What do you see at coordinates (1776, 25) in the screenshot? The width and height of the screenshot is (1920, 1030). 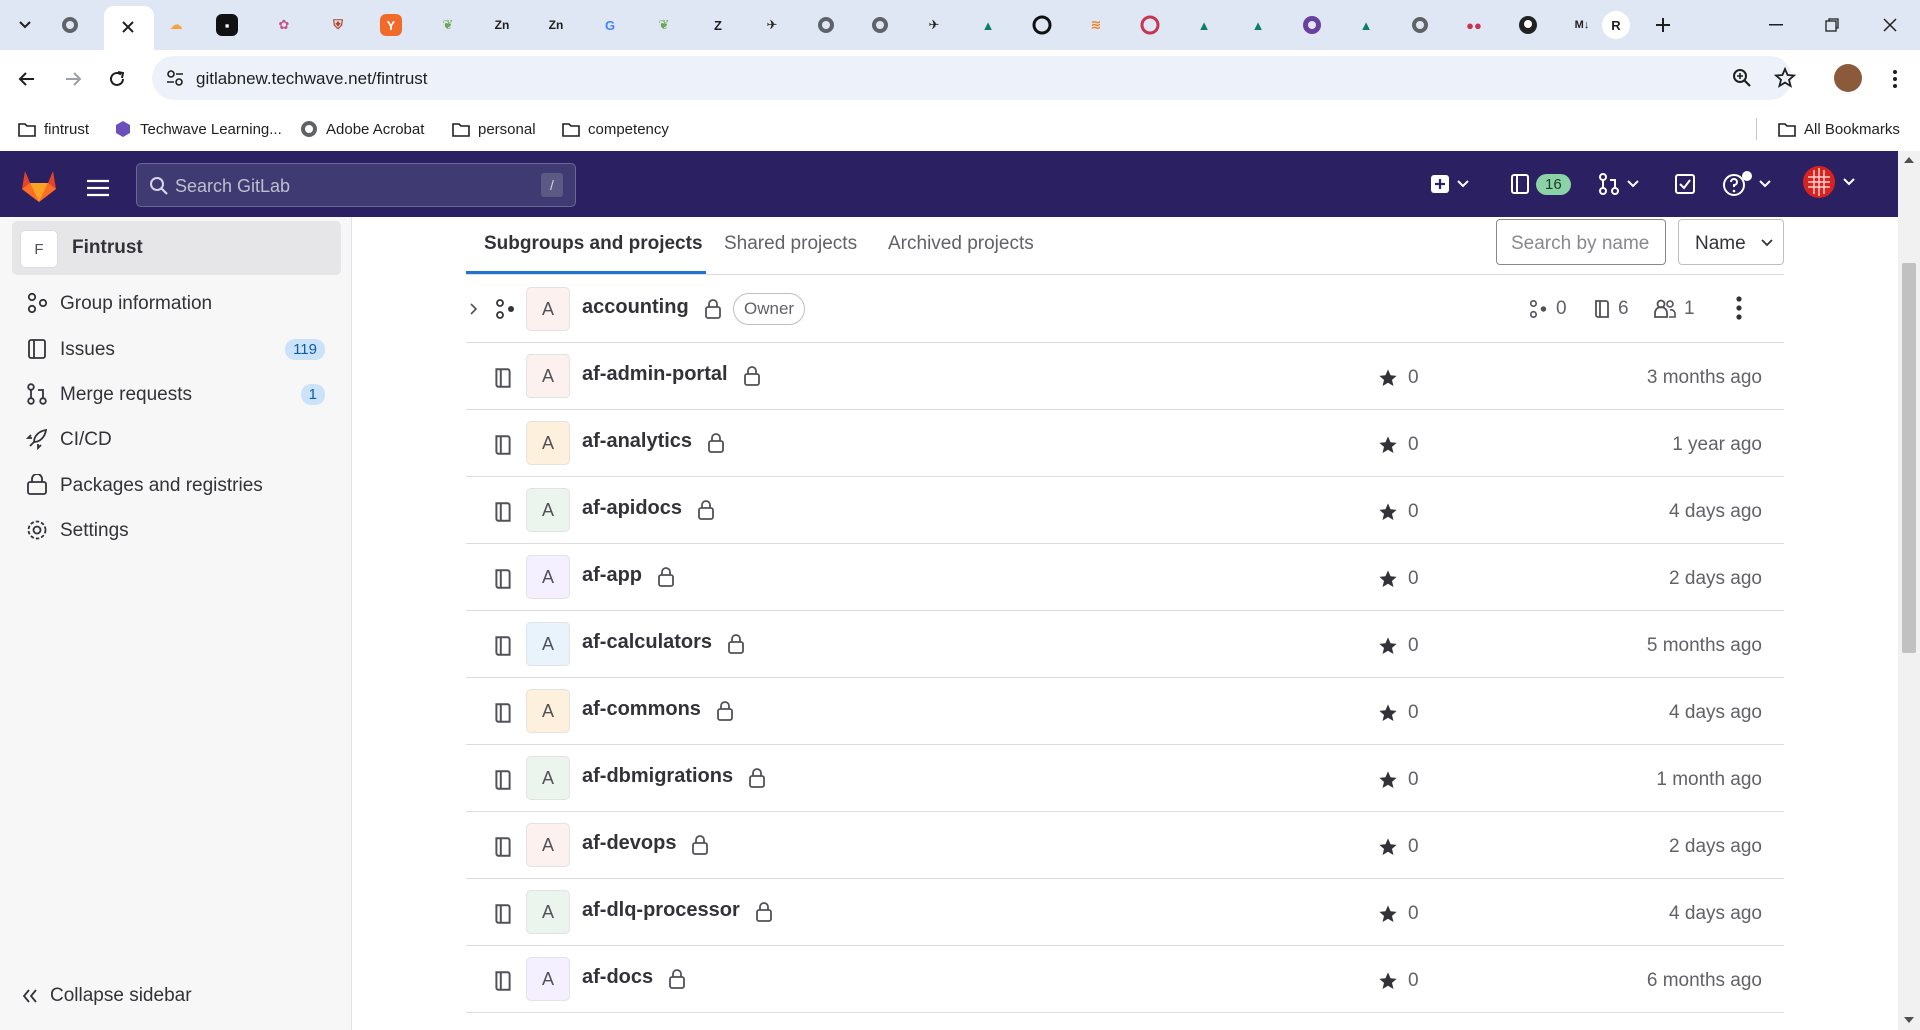 I see `minimize-icon` at bounding box center [1776, 25].